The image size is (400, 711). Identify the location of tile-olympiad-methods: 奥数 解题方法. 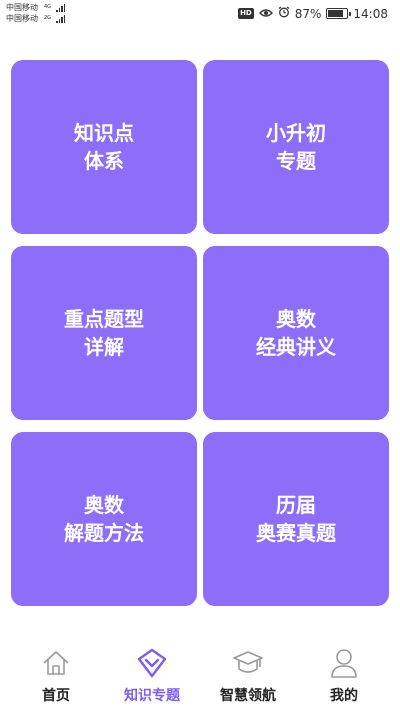
(104, 519).